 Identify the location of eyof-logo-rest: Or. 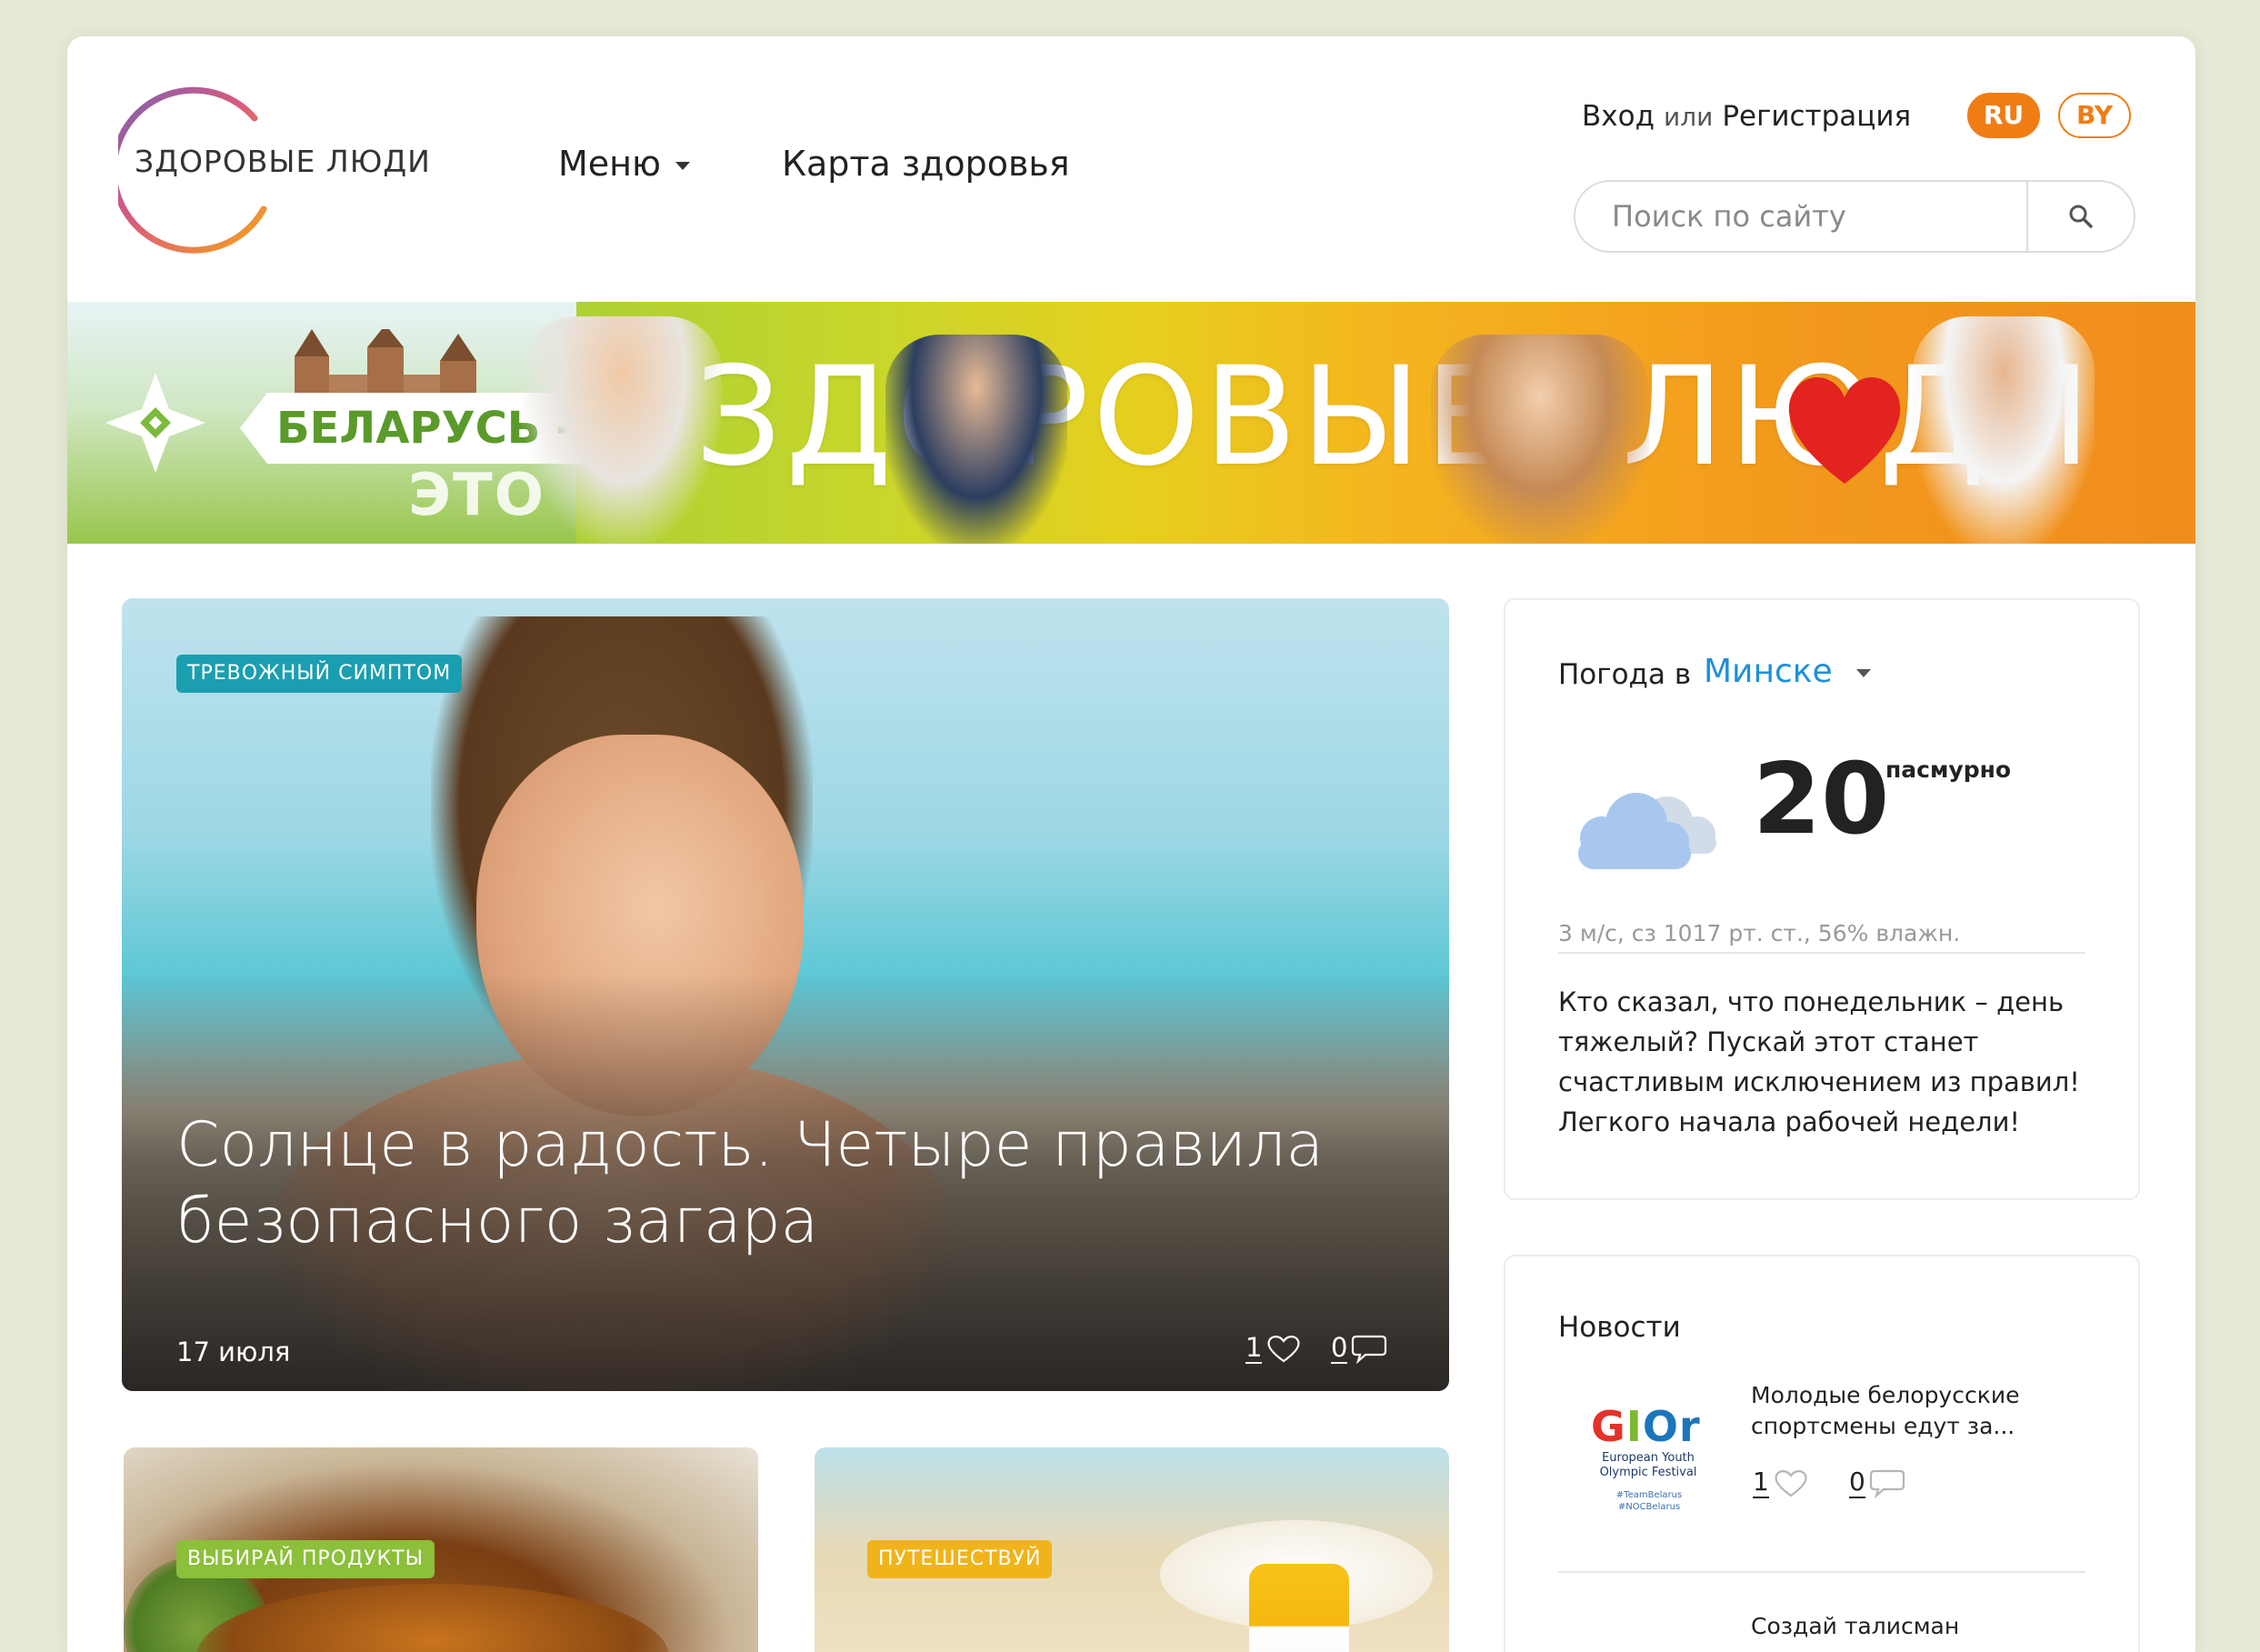
(1671, 1426).